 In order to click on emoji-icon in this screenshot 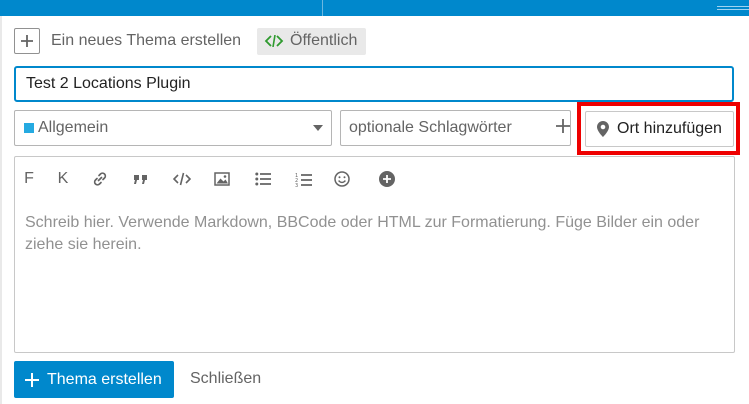, I will do `click(342, 179)`.